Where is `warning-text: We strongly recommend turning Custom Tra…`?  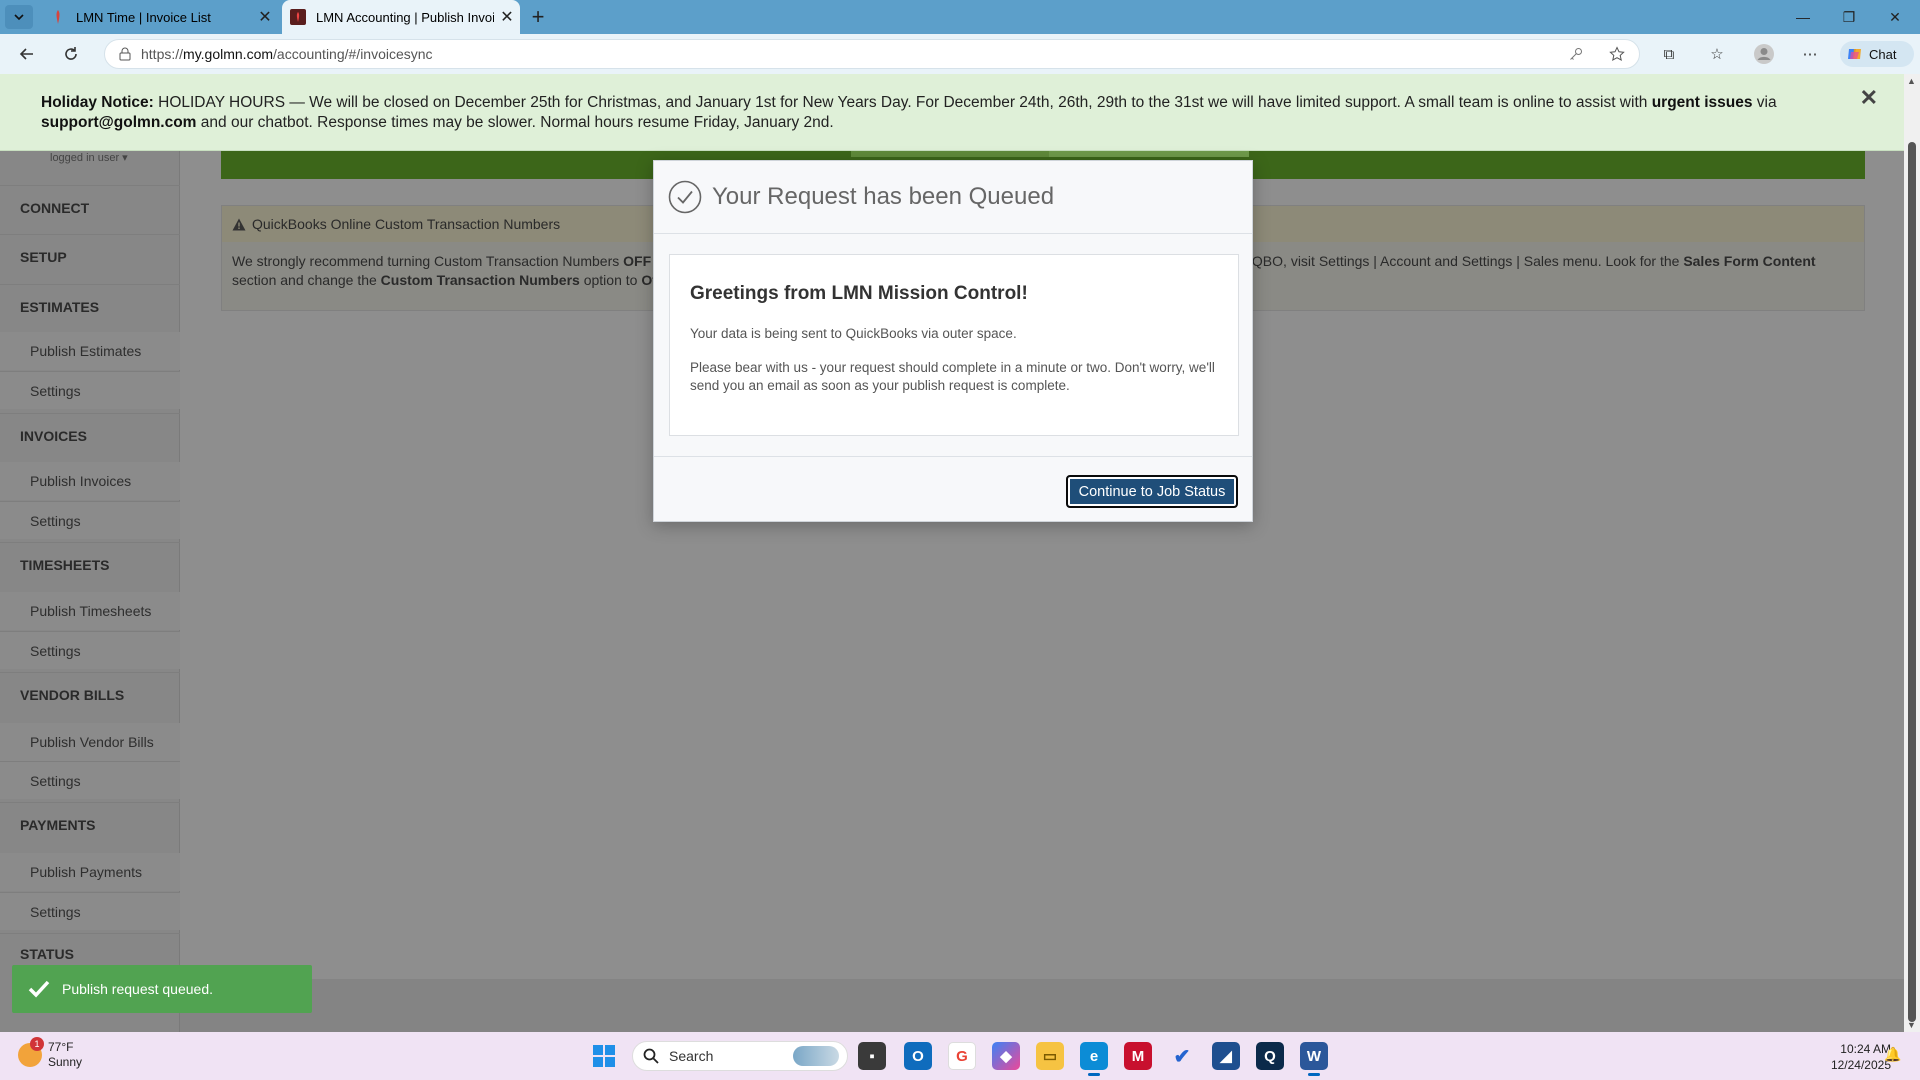
warning-text: We strongly recommend turning Custom Tra… is located at coordinates (428, 261).